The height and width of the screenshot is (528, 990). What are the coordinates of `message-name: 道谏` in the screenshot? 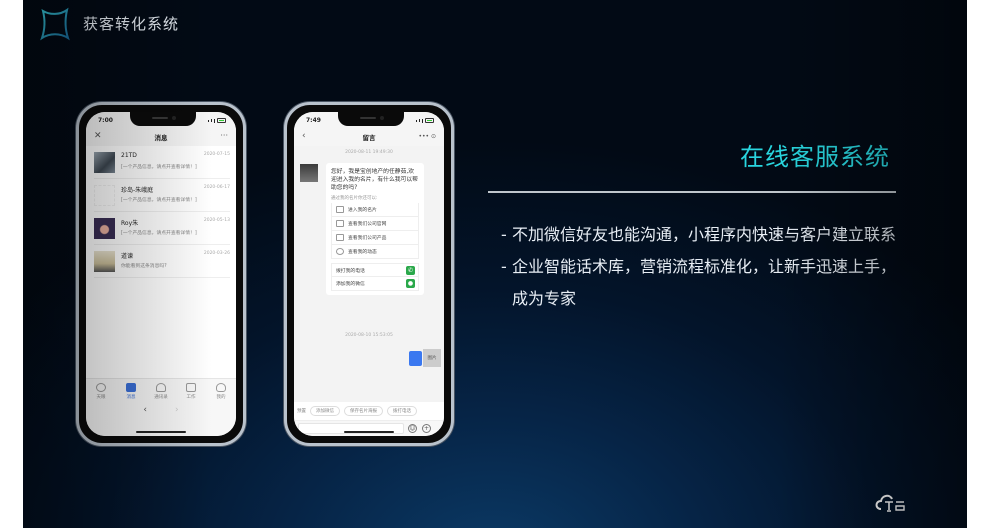 It's located at (127, 256).